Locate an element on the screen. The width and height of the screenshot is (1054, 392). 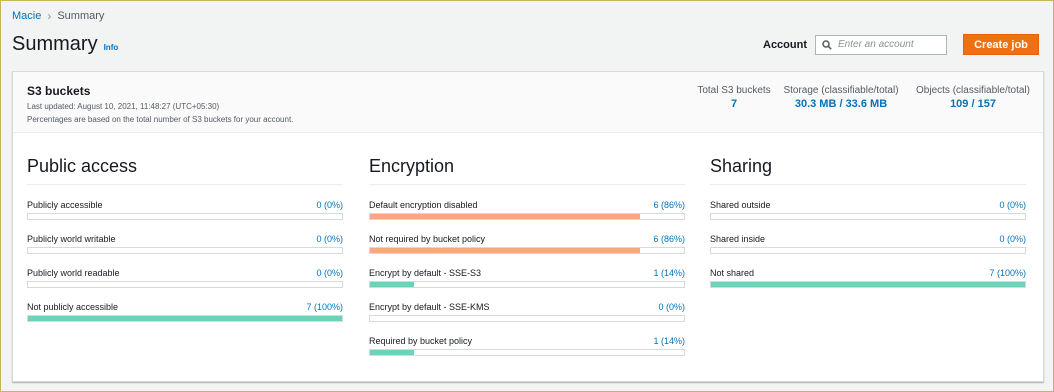
metric-label: Not required by bucket policy is located at coordinates (427, 239).